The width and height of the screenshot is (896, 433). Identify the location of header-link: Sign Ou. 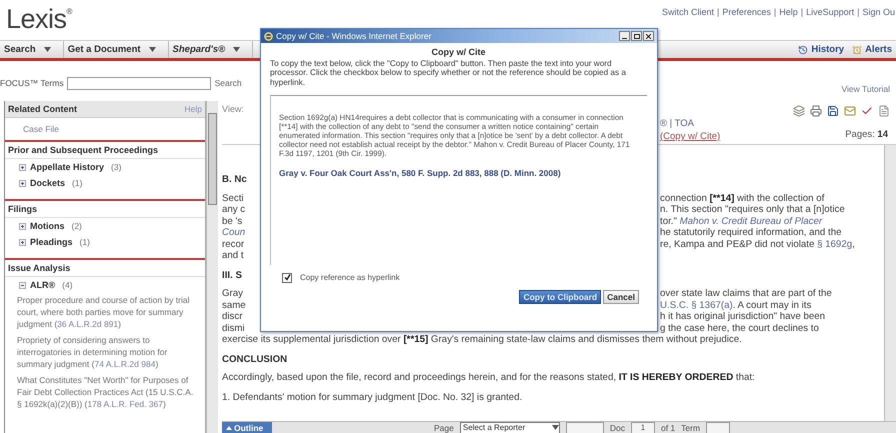
(878, 12).